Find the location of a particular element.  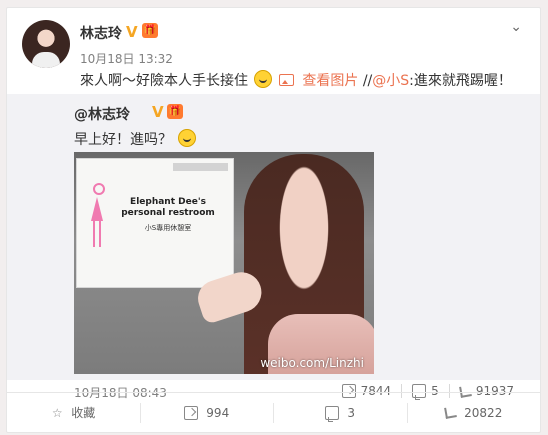

post-text-suffix: :進來就飛踢喔！ is located at coordinates (460, 81).